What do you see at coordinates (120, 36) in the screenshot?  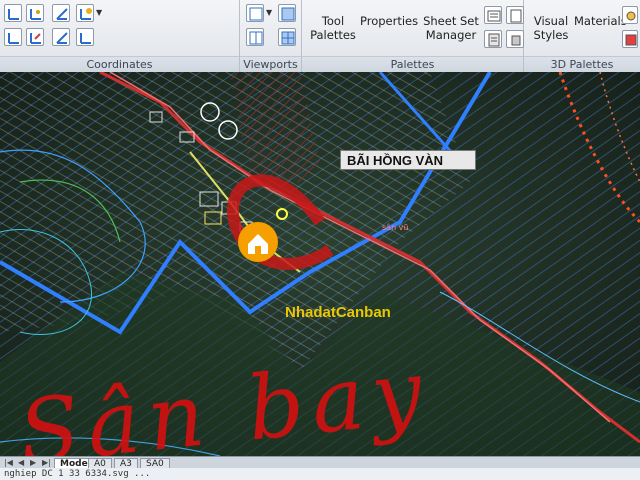 I see `coordinates-panel: ▼ Coordinates` at bounding box center [120, 36].